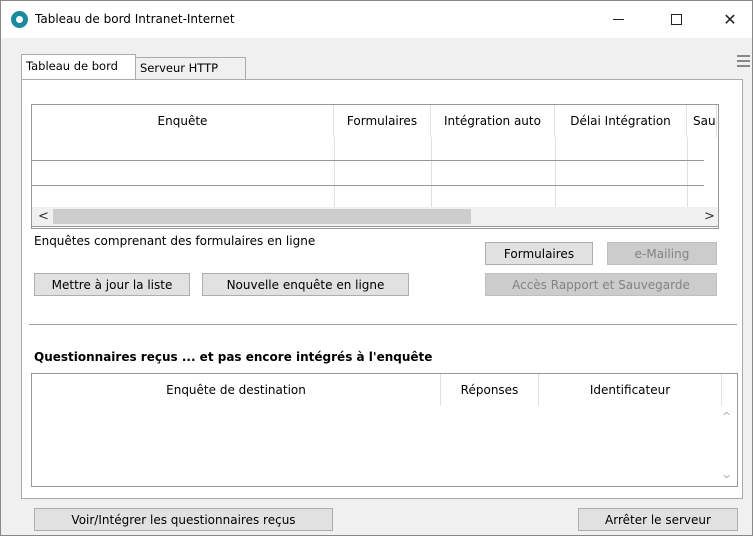 The height and width of the screenshot is (536, 753). Describe the element at coordinates (376, 19) in the screenshot. I see `title-bar: Tableau de bord Intranet-Internet ✕` at that location.